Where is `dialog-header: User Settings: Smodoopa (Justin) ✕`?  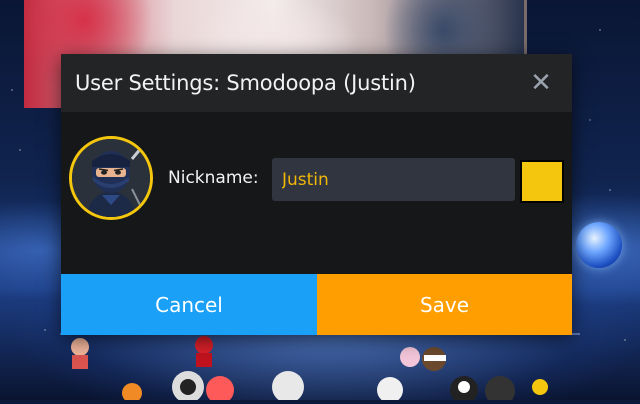
dialog-header: User Settings: Smodoopa (Justin) ✕ is located at coordinates (316, 83).